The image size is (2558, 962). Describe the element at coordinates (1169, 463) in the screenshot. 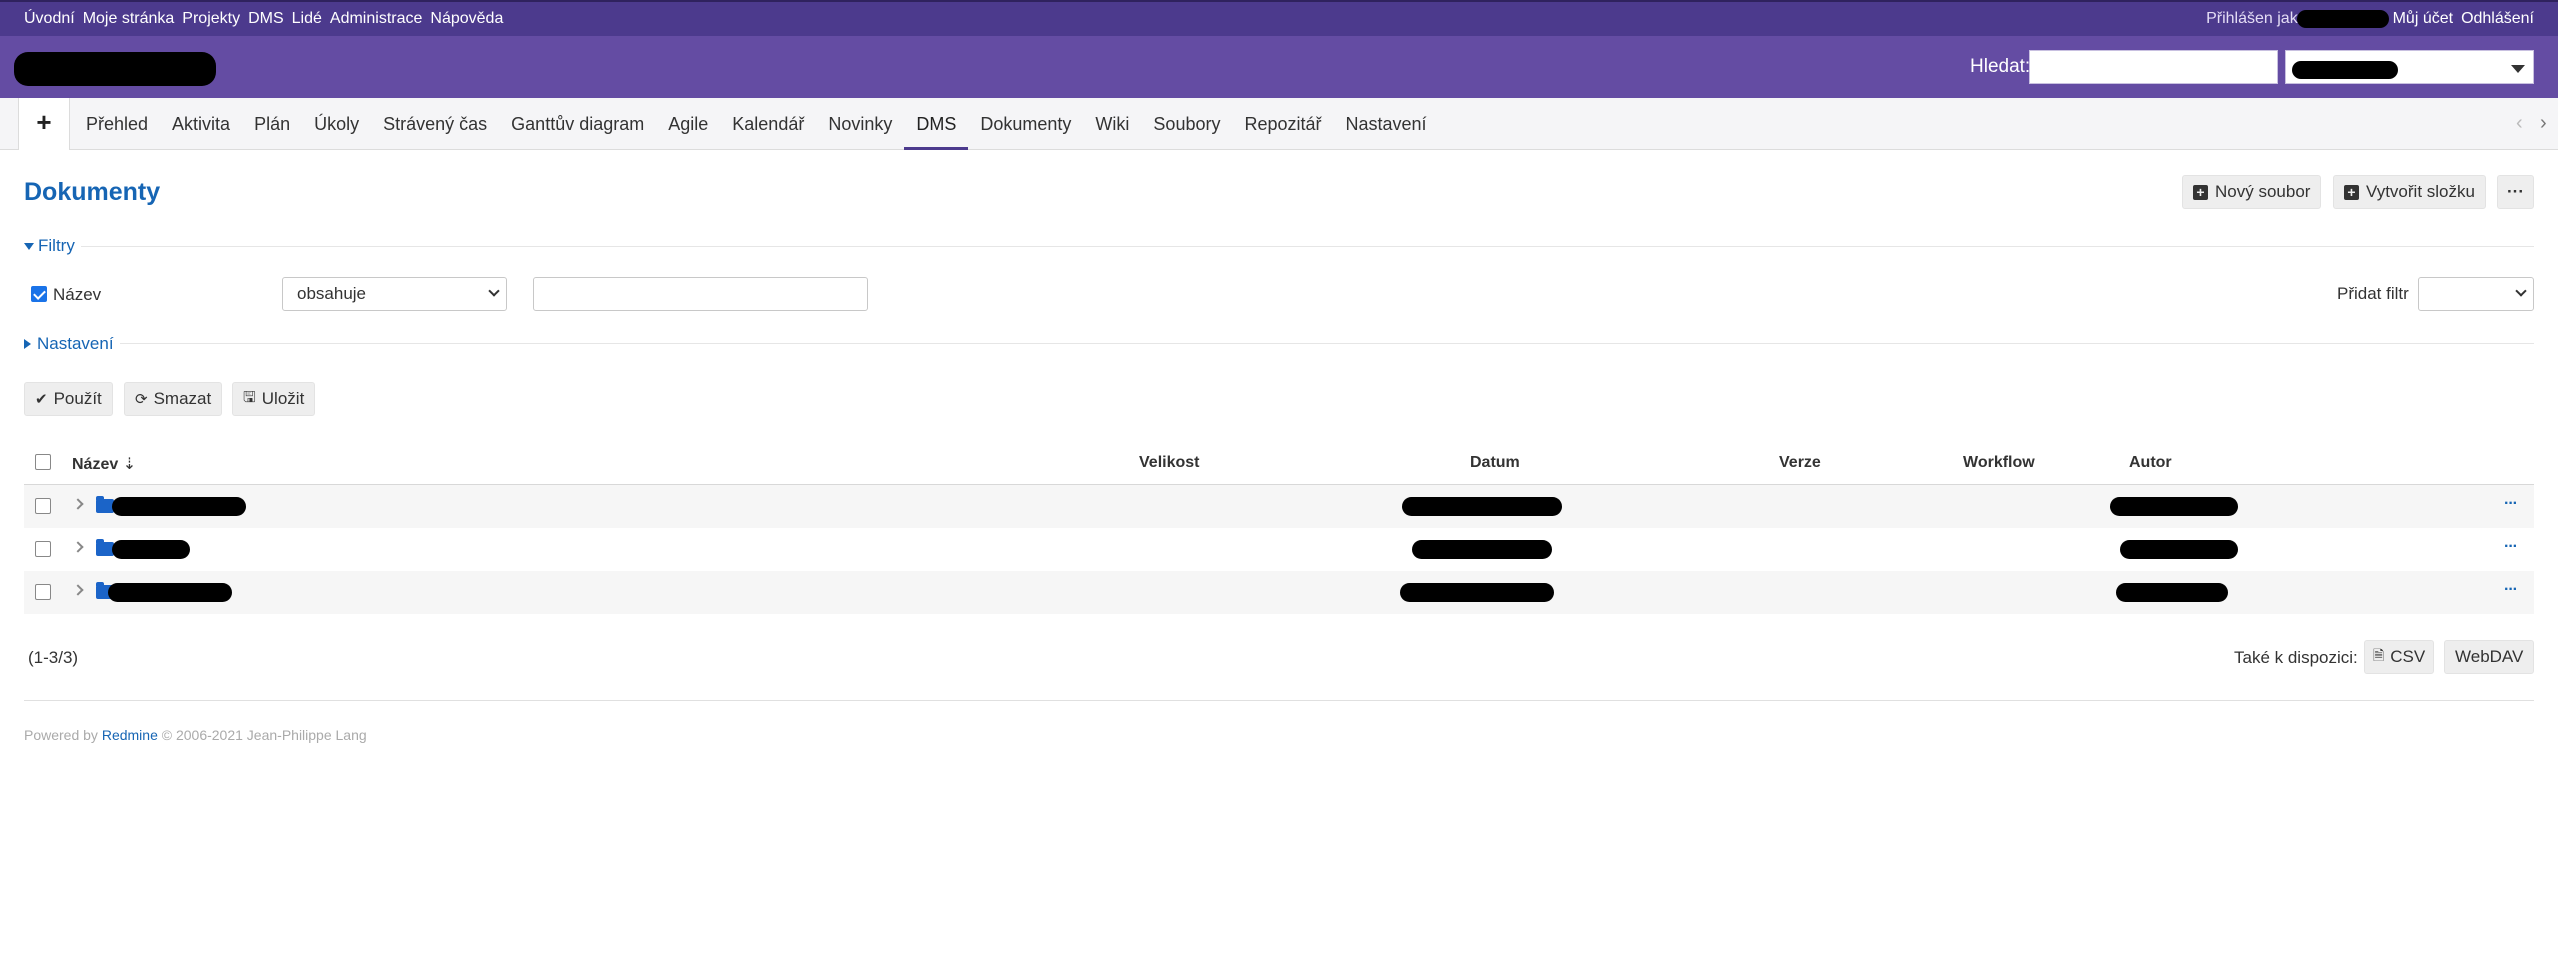

I see `column-size-header: Velikost` at that location.